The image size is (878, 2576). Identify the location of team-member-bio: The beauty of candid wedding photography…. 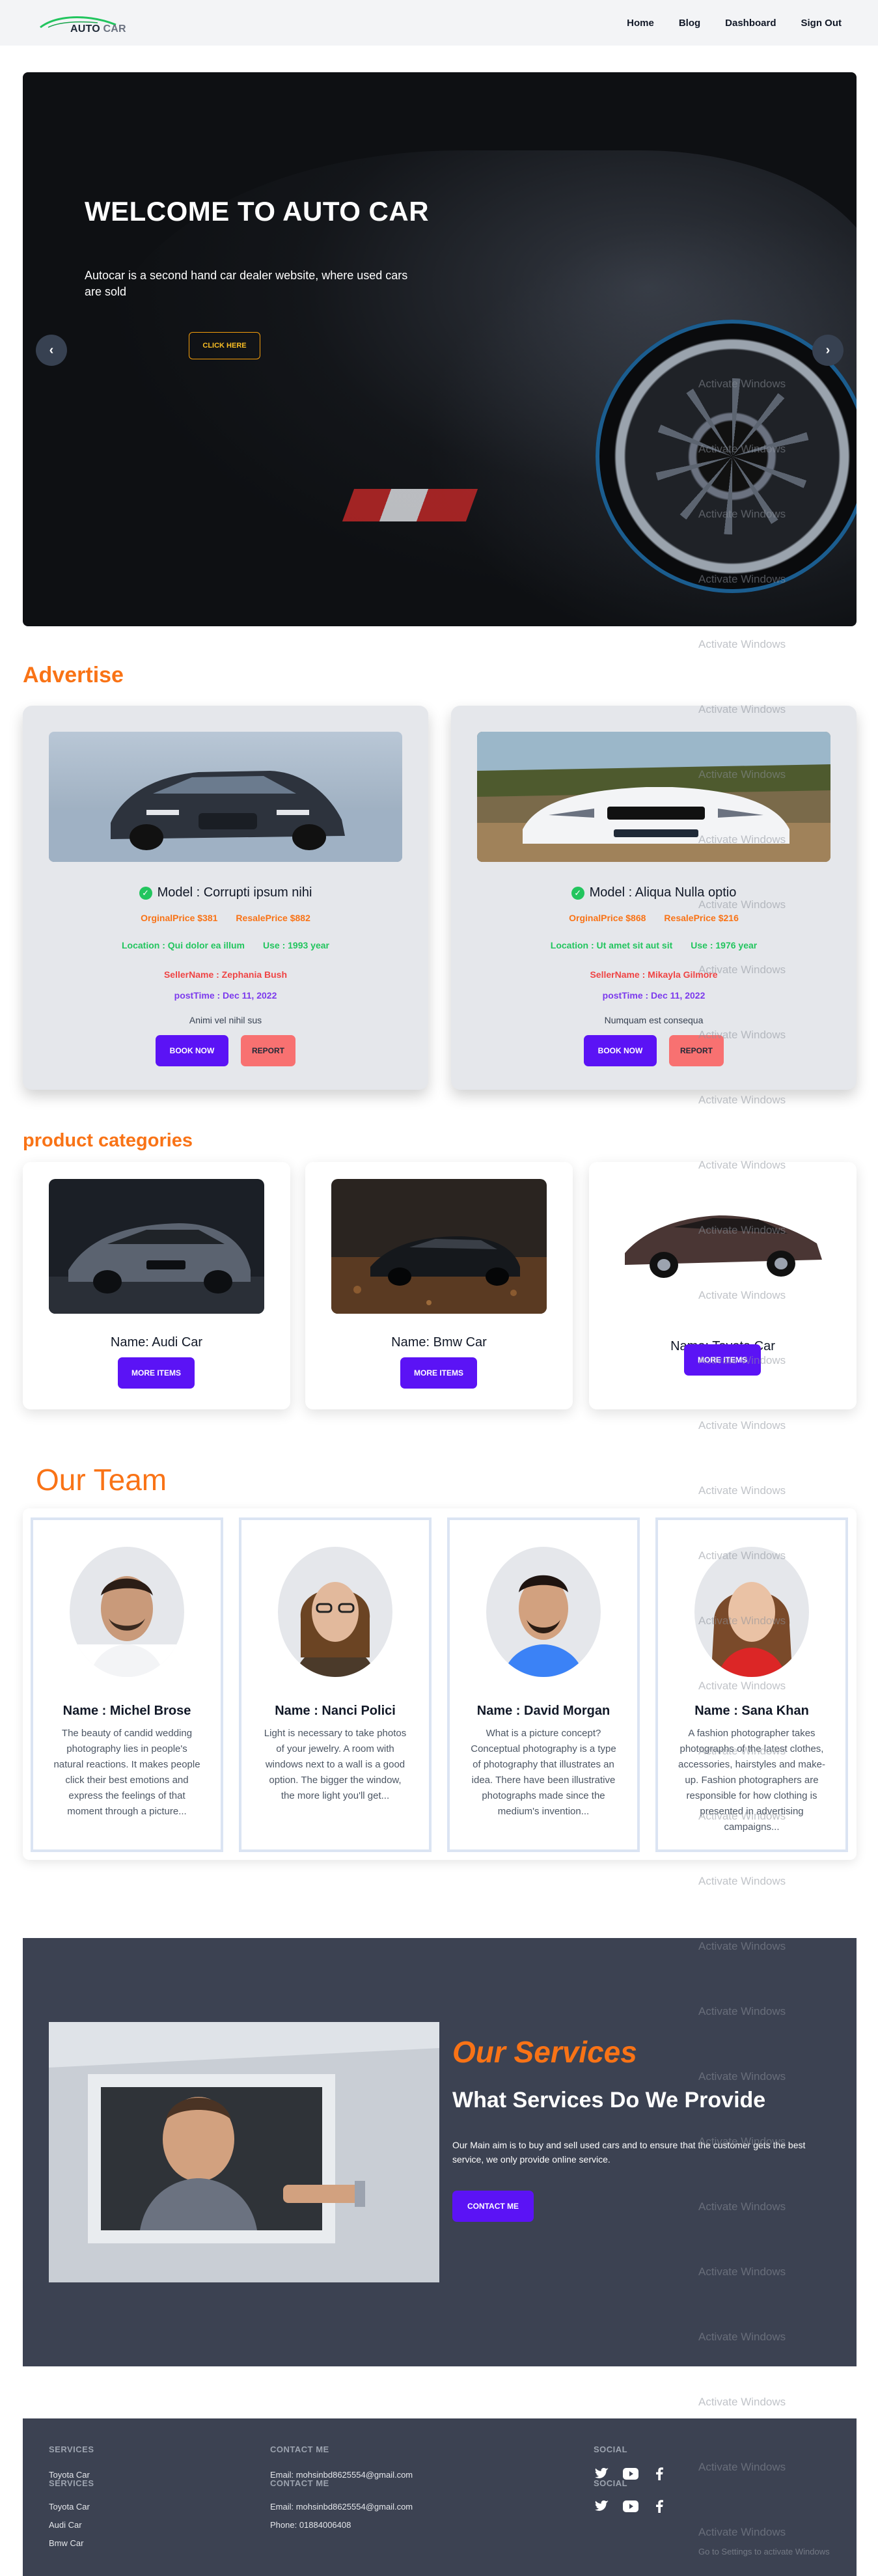
(126, 1772).